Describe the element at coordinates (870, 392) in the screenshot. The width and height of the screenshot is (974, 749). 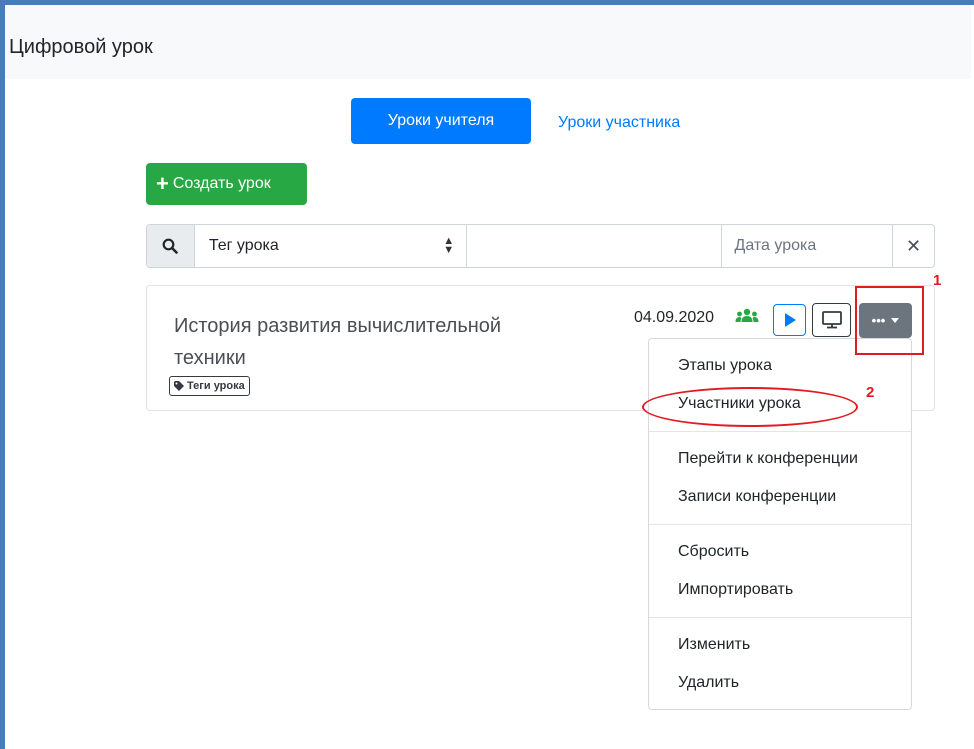
I see `annotation-marker-2: 2` at that location.